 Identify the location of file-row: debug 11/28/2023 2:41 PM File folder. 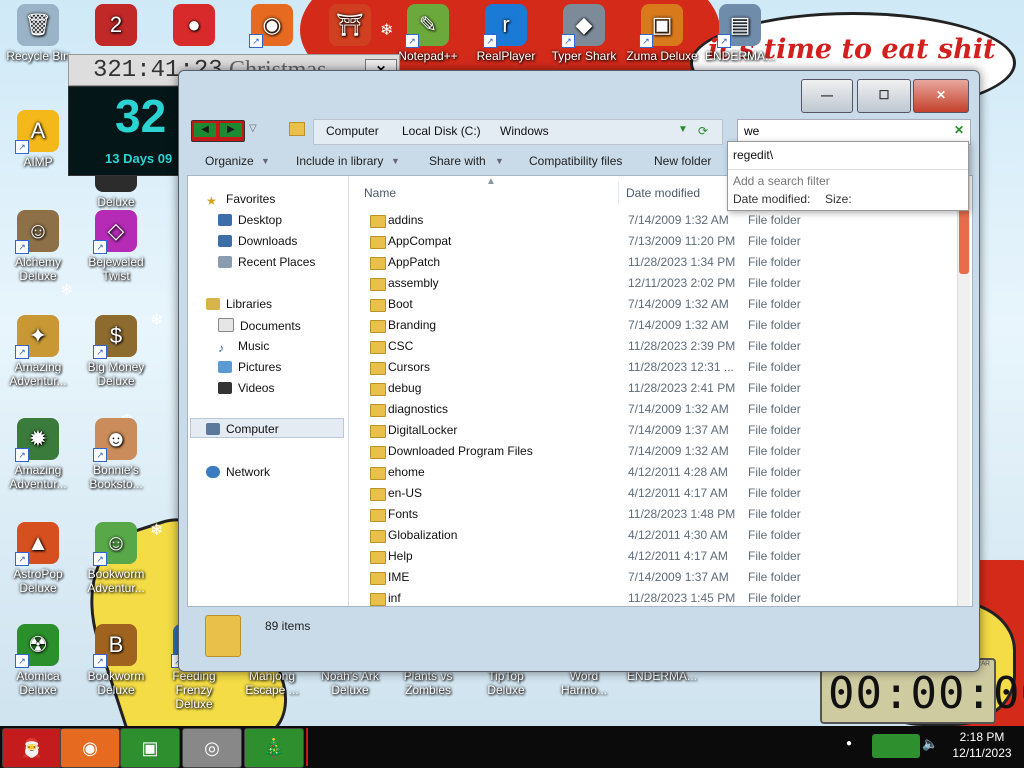
(664, 388).